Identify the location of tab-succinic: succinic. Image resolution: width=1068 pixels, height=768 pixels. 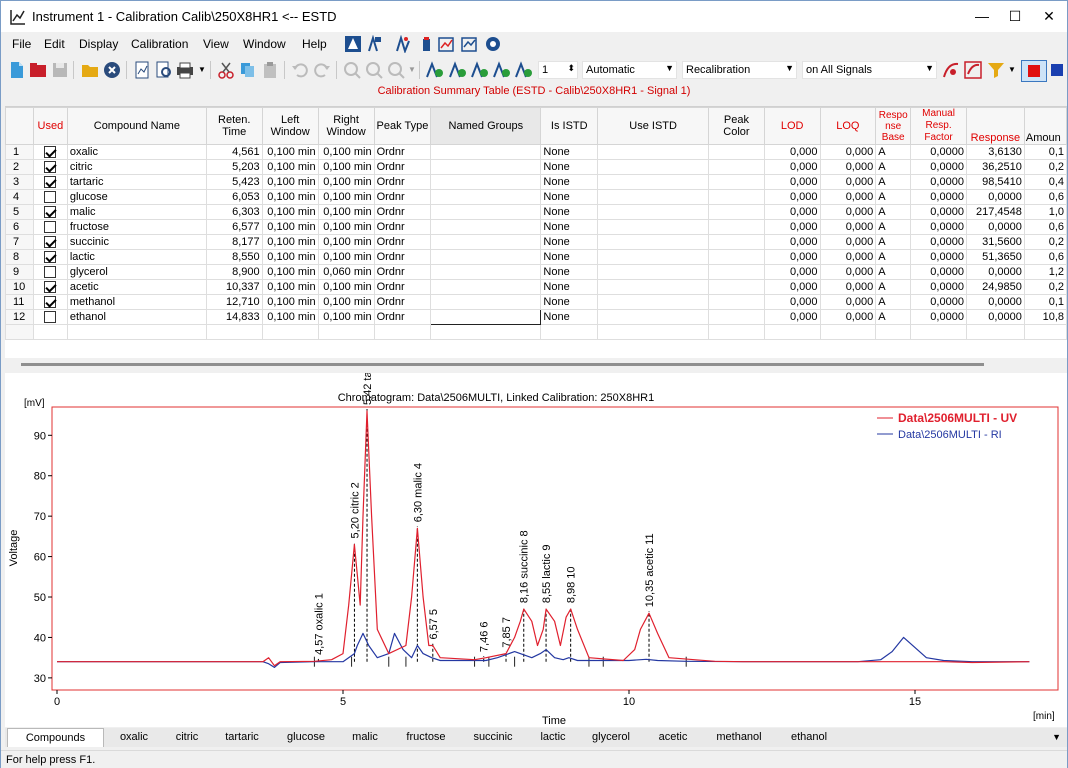
(493, 737).